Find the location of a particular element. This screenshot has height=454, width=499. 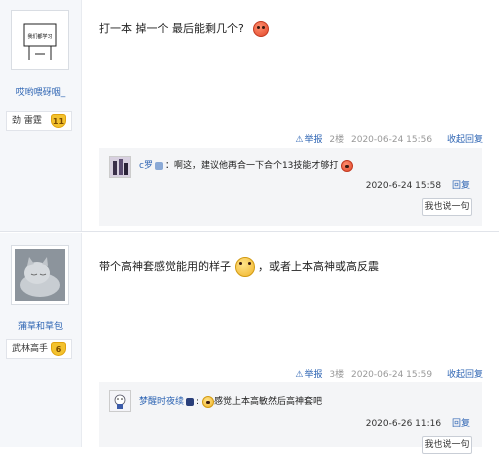

post-meta: ⚠举报 3楼 2020-06-24 15:59 收起回复 is located at coordinates (387, 373).